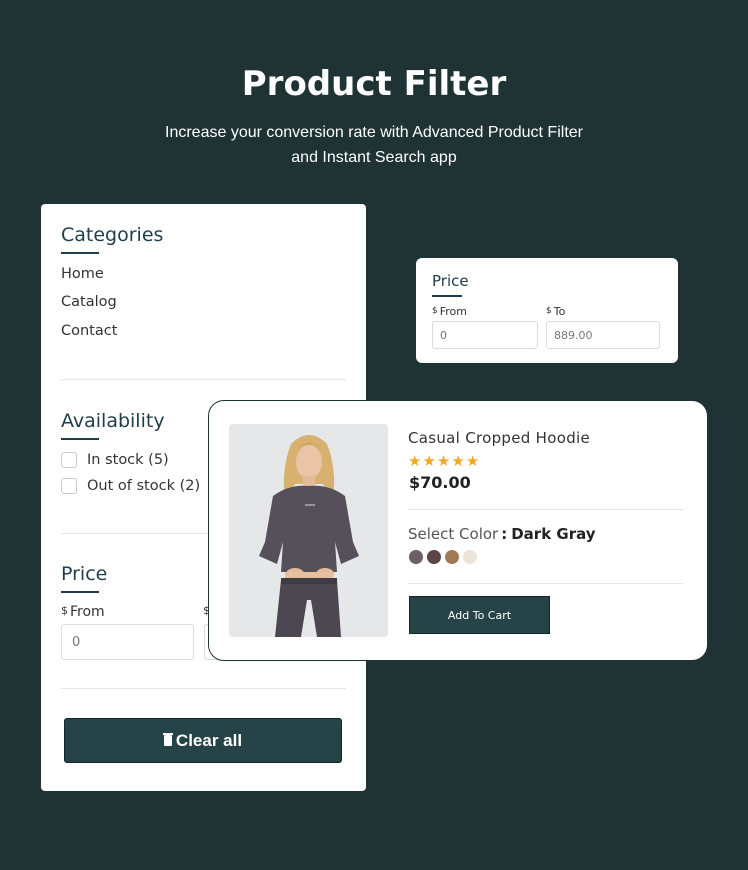 The image size is (748, 870). What do you see at coordinates (479, 615) in the screenshot?
I see `add-to-cart-button: Add To Cart` at bounding box center [479, 615].